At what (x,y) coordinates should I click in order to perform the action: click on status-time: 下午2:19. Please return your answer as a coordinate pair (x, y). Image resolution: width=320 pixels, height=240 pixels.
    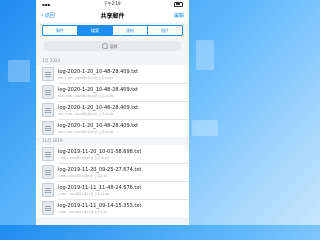
    Looking at the image, I should click on (112, 3).